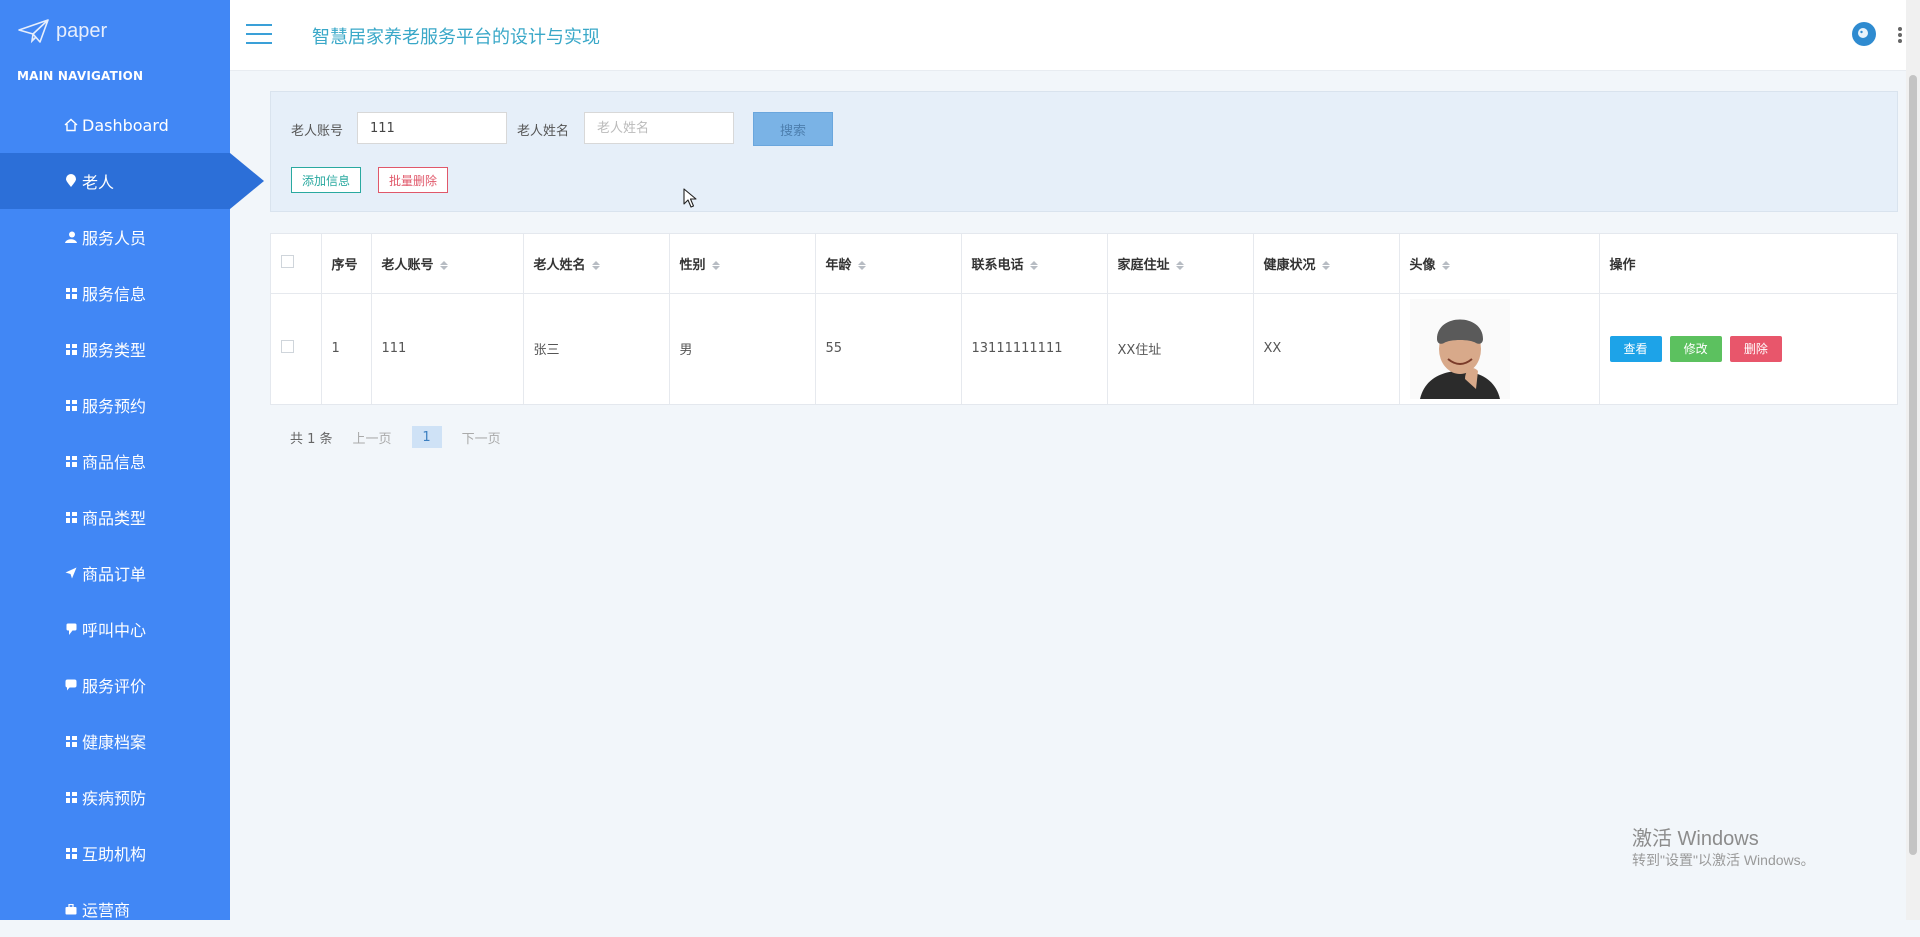  Describe the element at coordinates (1748, 263) in the screenshot. I see `column-header-actions: 操作` at that location.